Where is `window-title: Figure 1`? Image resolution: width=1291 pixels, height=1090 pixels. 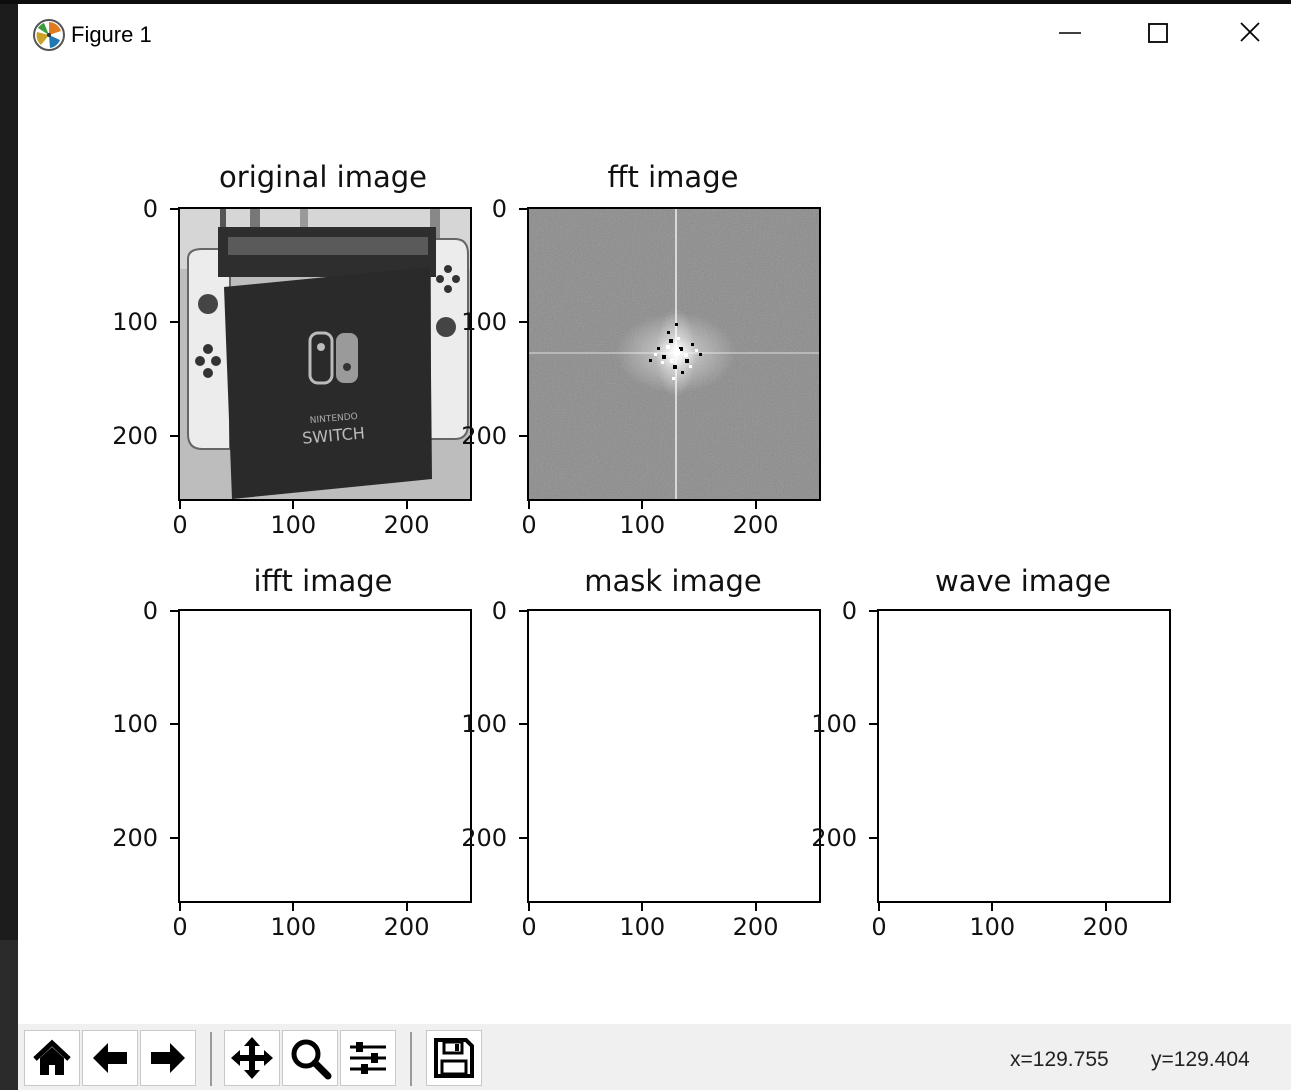 window-title: Figure 1 is located at coordinates (111, 34).